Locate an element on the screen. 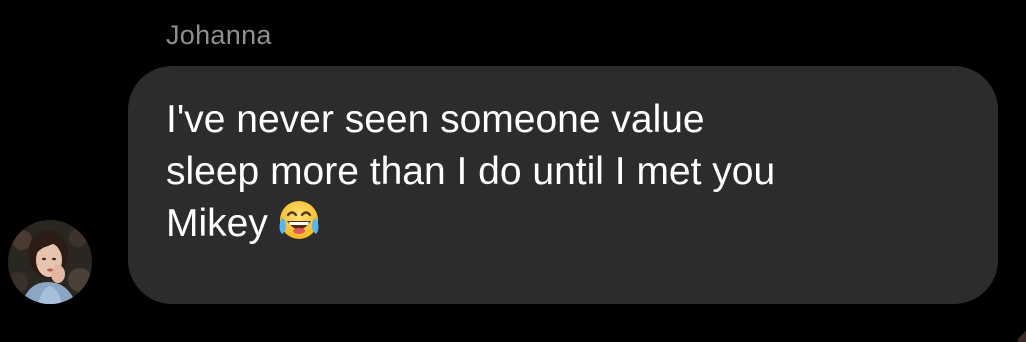 The image size is (1026, 342). avatar-photo-icon is located at coordinates (50, 262).